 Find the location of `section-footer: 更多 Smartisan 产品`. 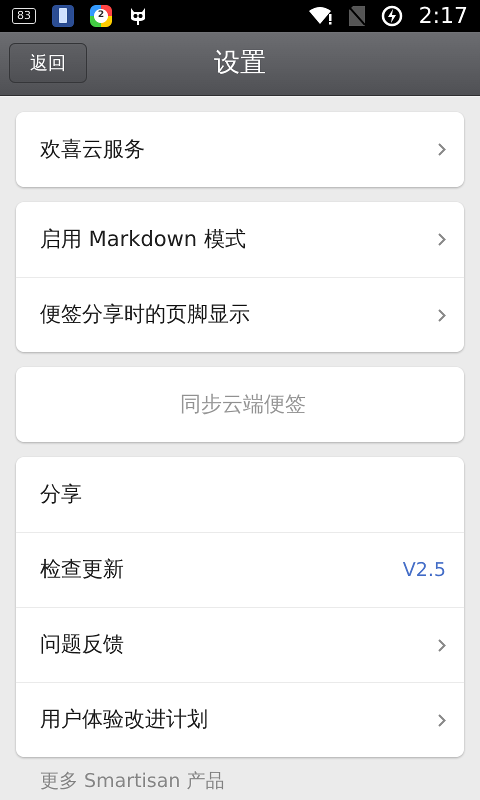

section-footer: 更多 Smartisan 产品 is located at coordinates (240, 781).